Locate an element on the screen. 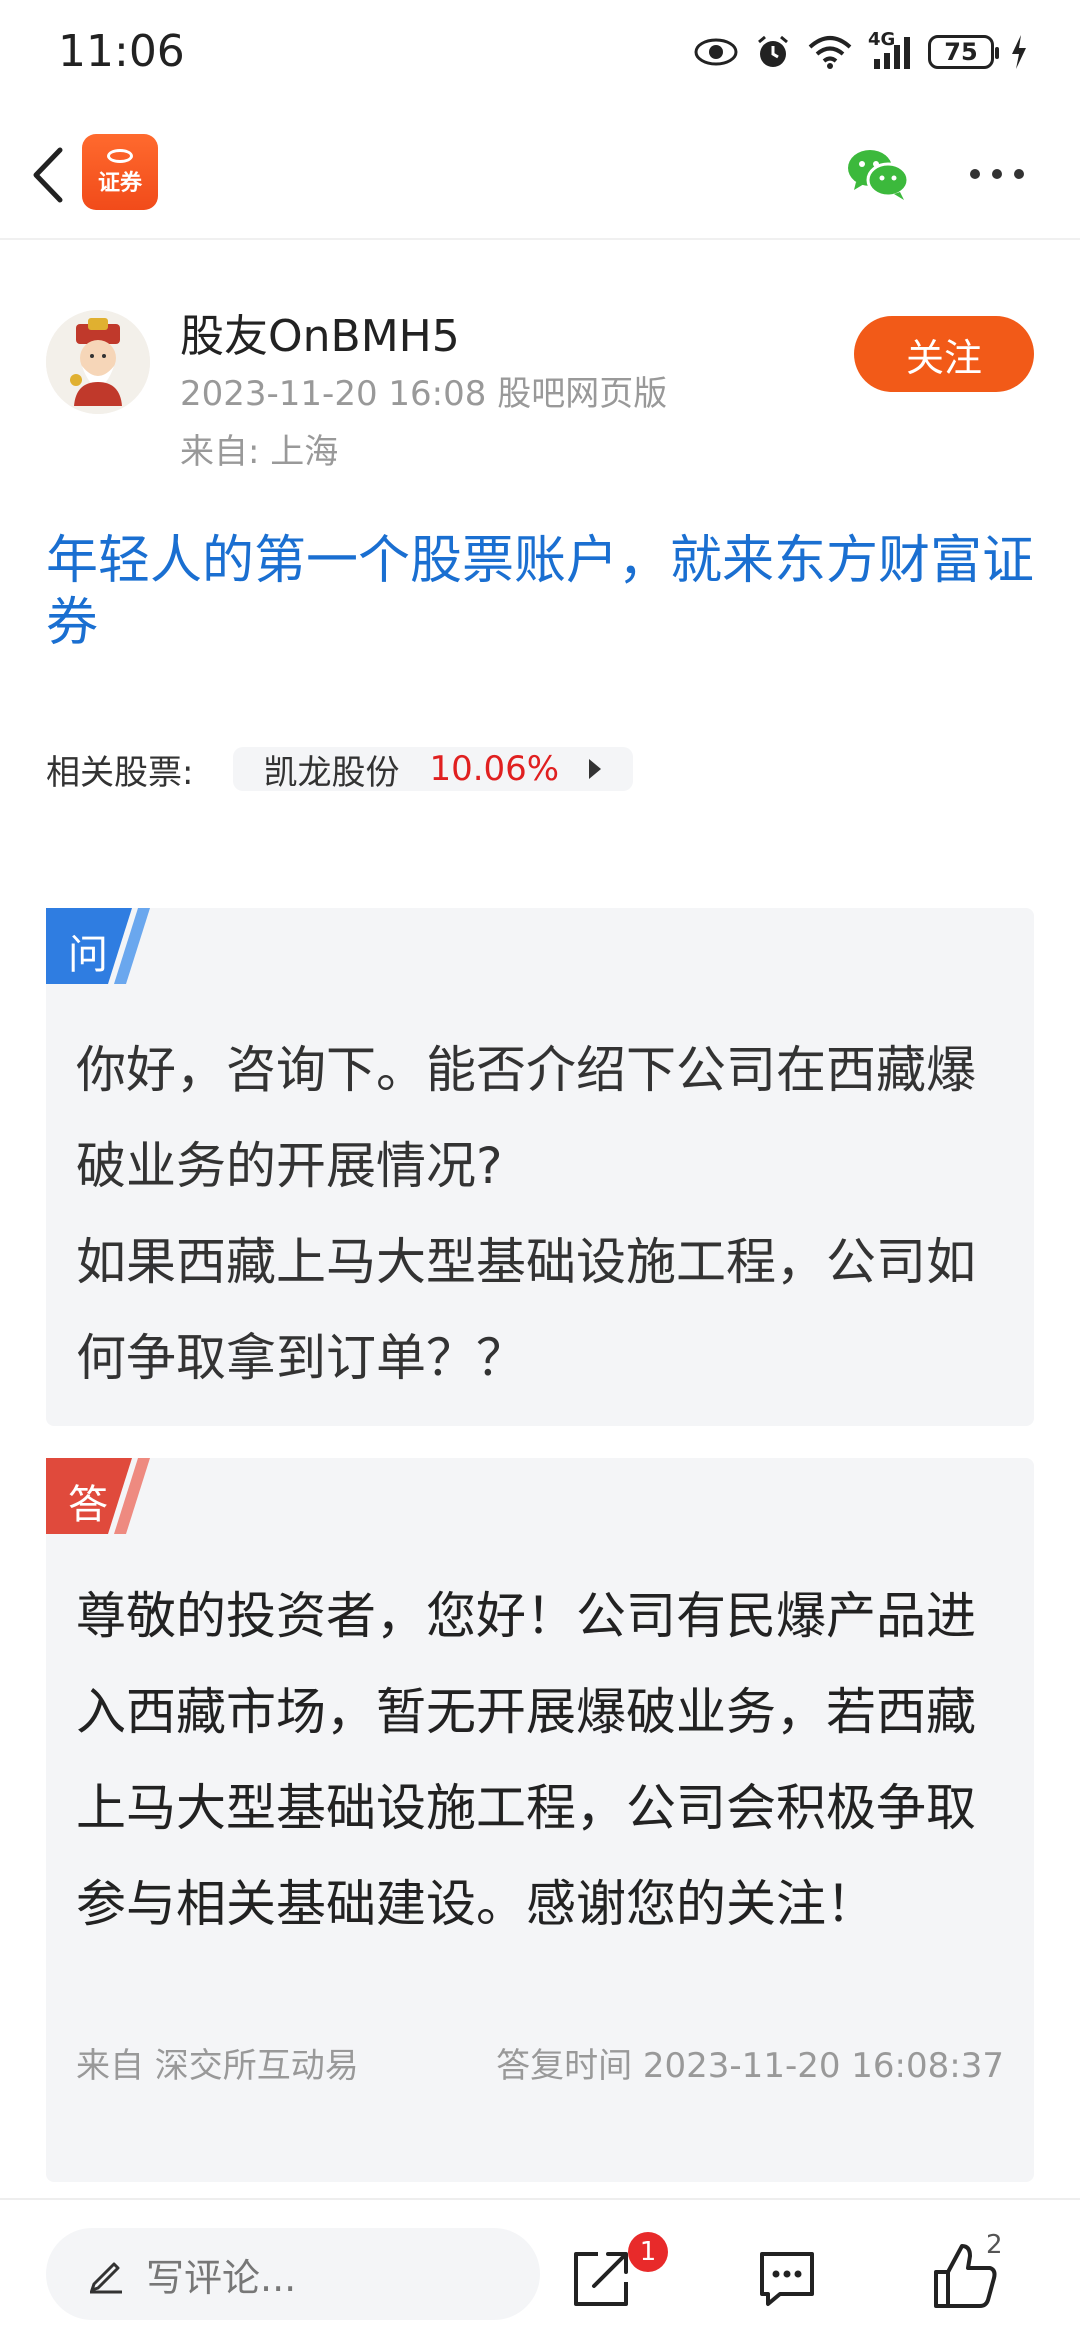  status-icons: 4G 75 is located at coordinates (861, 51).